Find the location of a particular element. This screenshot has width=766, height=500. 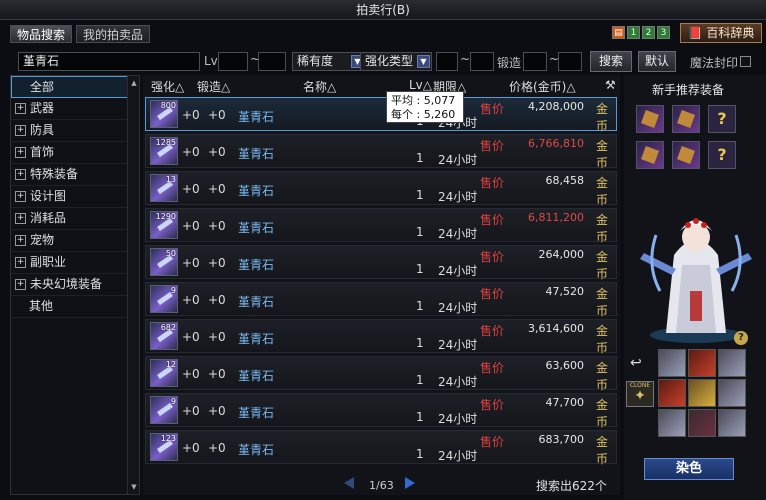

clone-slot: CLONE ✦ is located at coordinates (640, 394).